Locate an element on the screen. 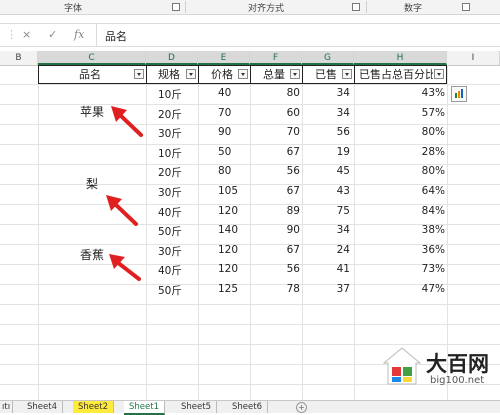 The width and height of the screenshot is (500, 415). sheet-tab-sheet6: Sheet6 is located at coordinates (247, 407).